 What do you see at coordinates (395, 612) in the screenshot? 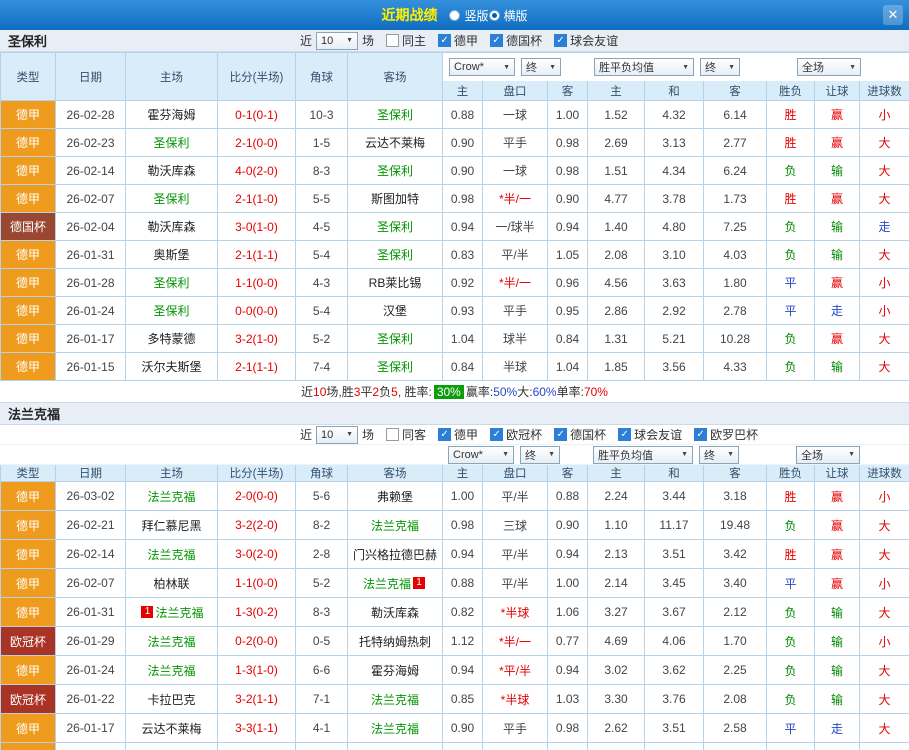
I see `away-team-link: 勒沃库森` at bounding box center [395, 612].